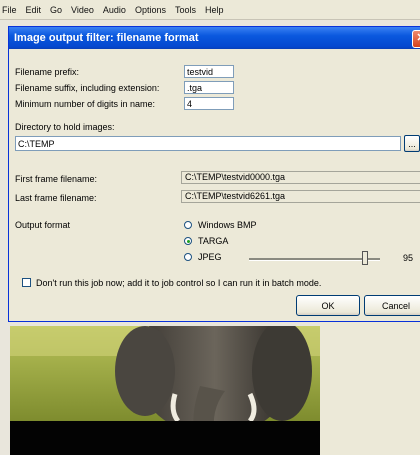 The width and height of the screenshot is (420, 455). What do you see at coordinates (65, 127) in the screenshot?
I see `directory-label: Directory to hold images:` at bounding box center [65, 127].